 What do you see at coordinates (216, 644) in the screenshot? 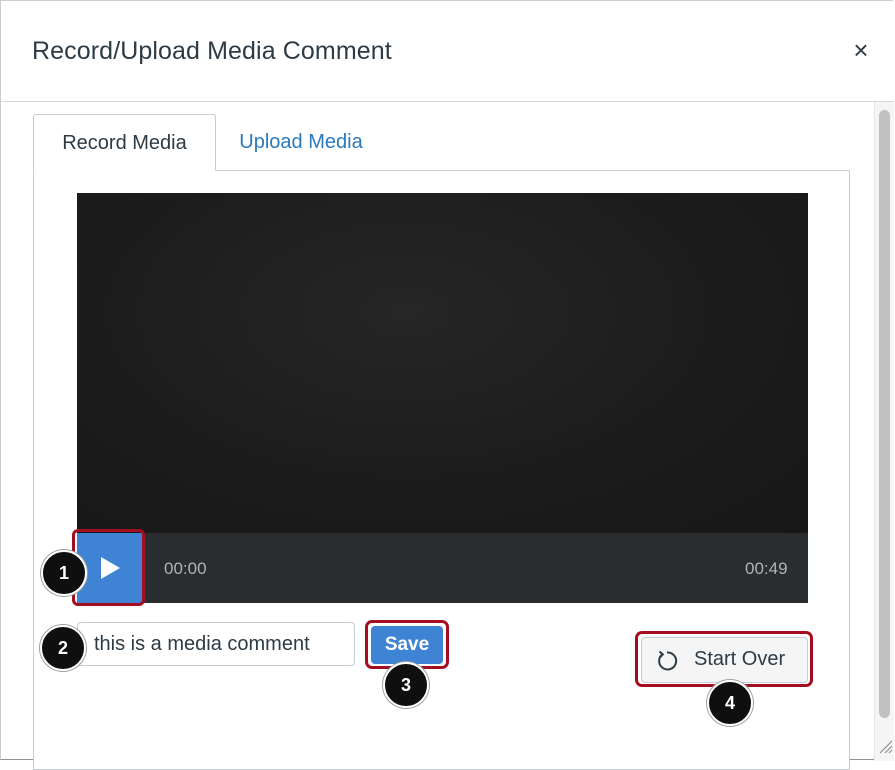
I see `media-comment-input` at bounding box center [216, 644].